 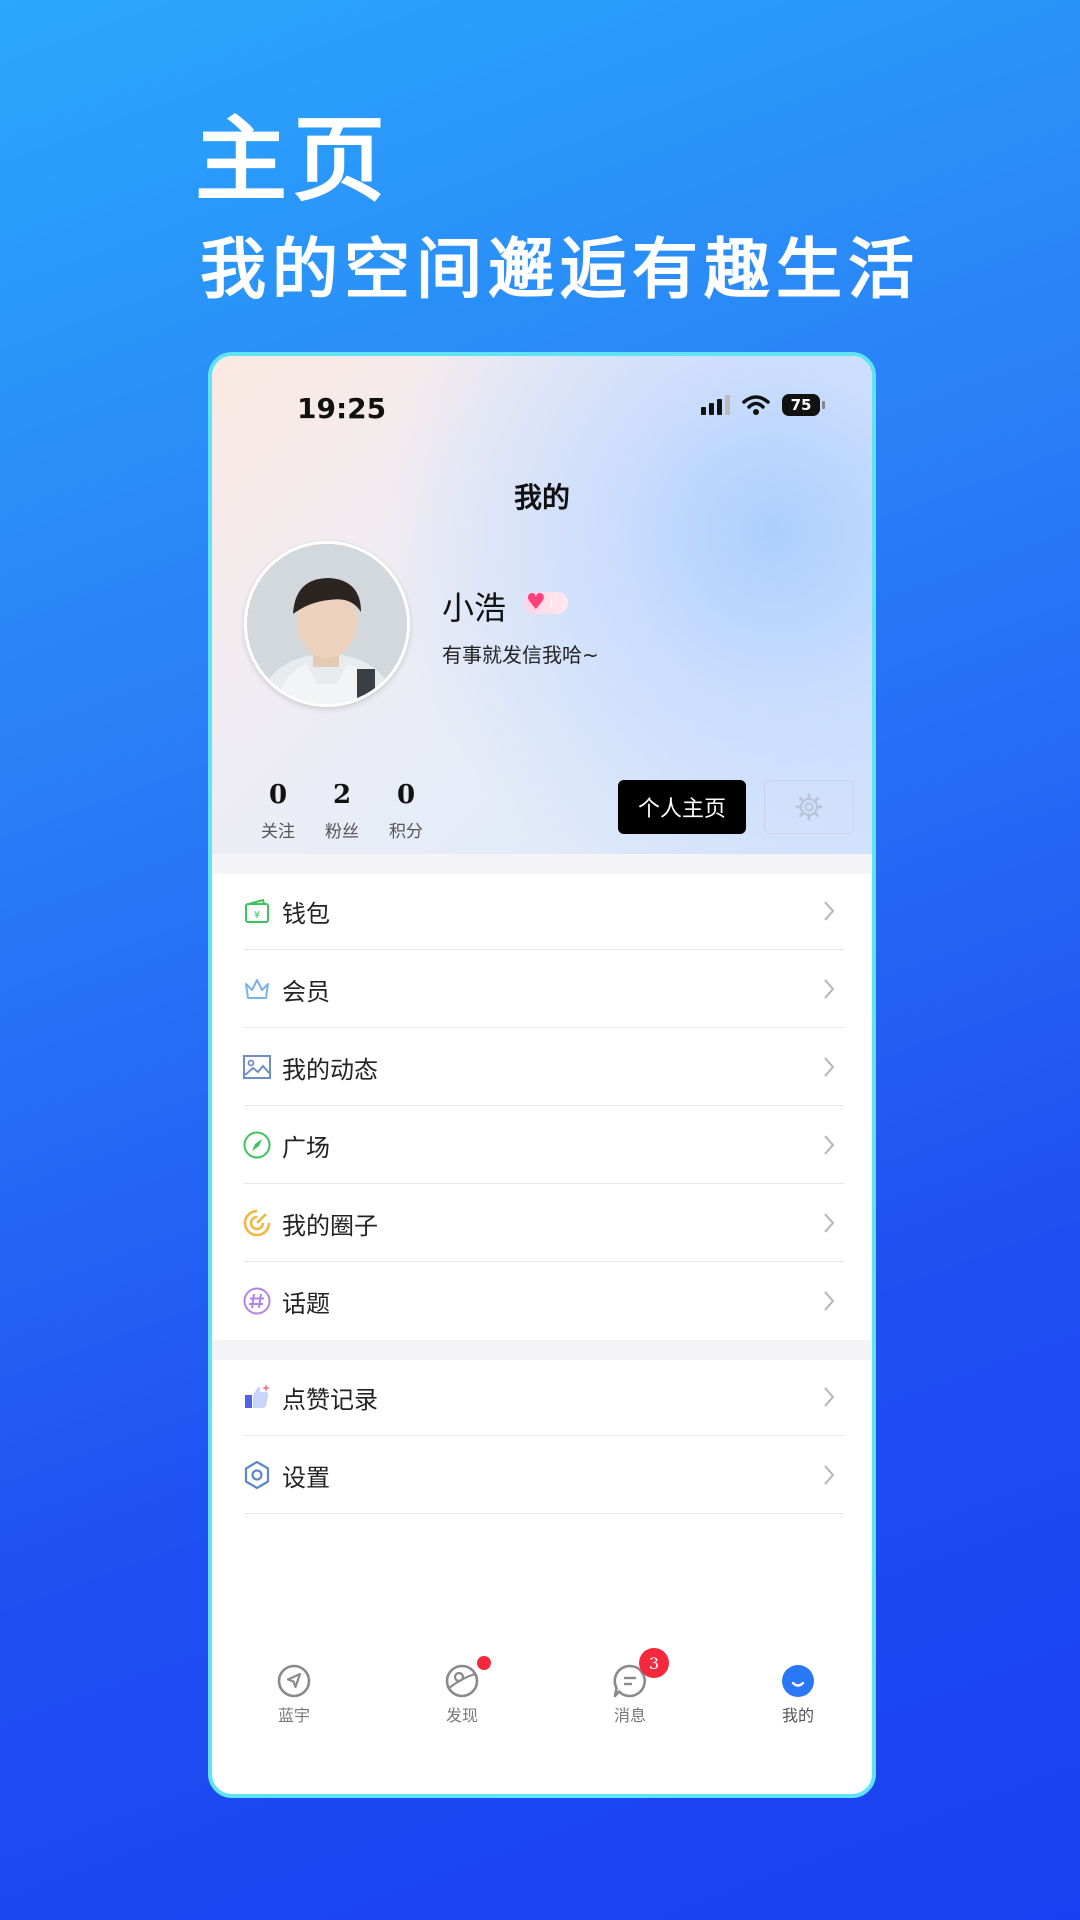 I want to click on bottom-tab-bar: 蓝宇 发现 3 消息 我的, so click(x=542, y=1696).